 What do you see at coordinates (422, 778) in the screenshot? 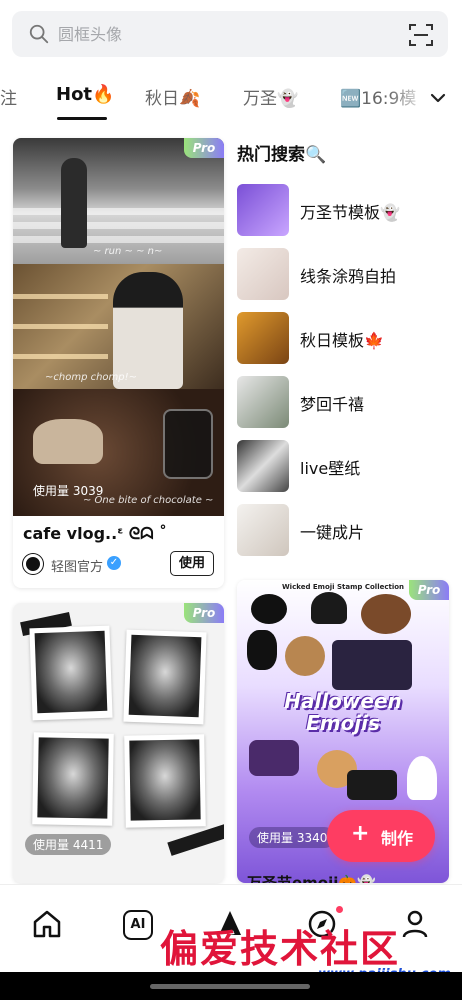
I see `ghost-sticker` at bounding box center [422, 778].